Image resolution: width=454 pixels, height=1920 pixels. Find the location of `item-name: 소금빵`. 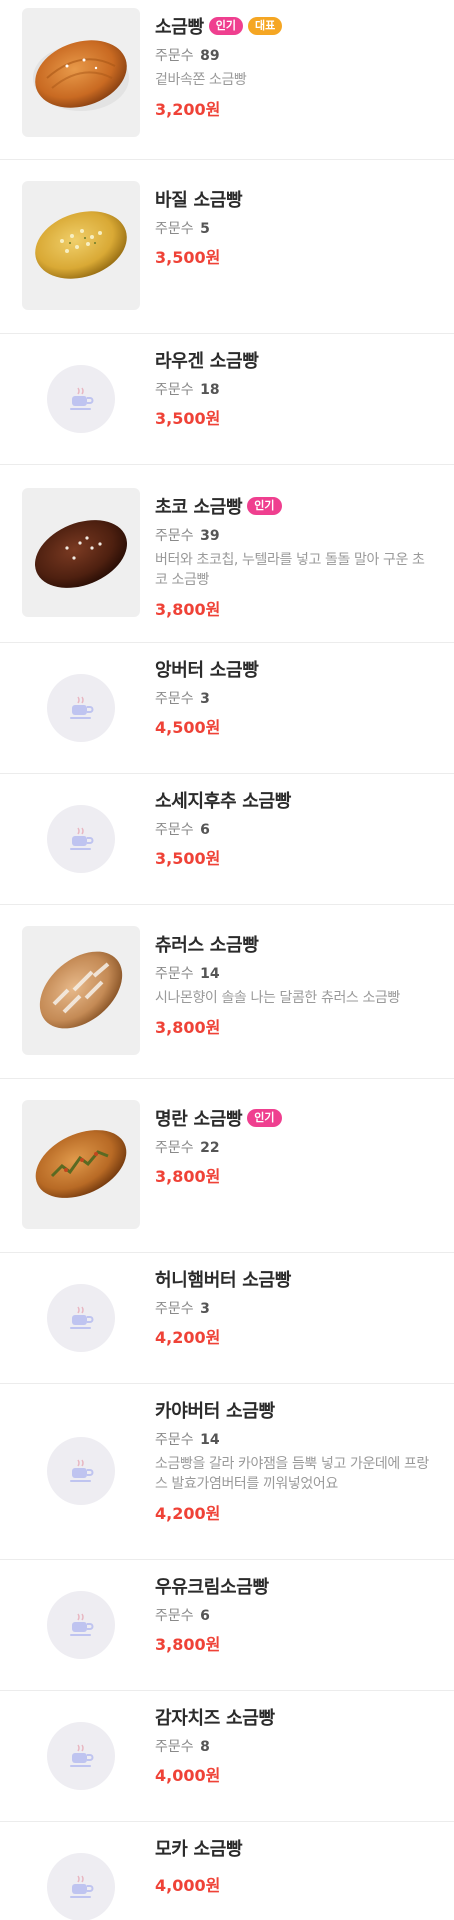

item-name: 소금빵 is located at coordinates (179, 27).